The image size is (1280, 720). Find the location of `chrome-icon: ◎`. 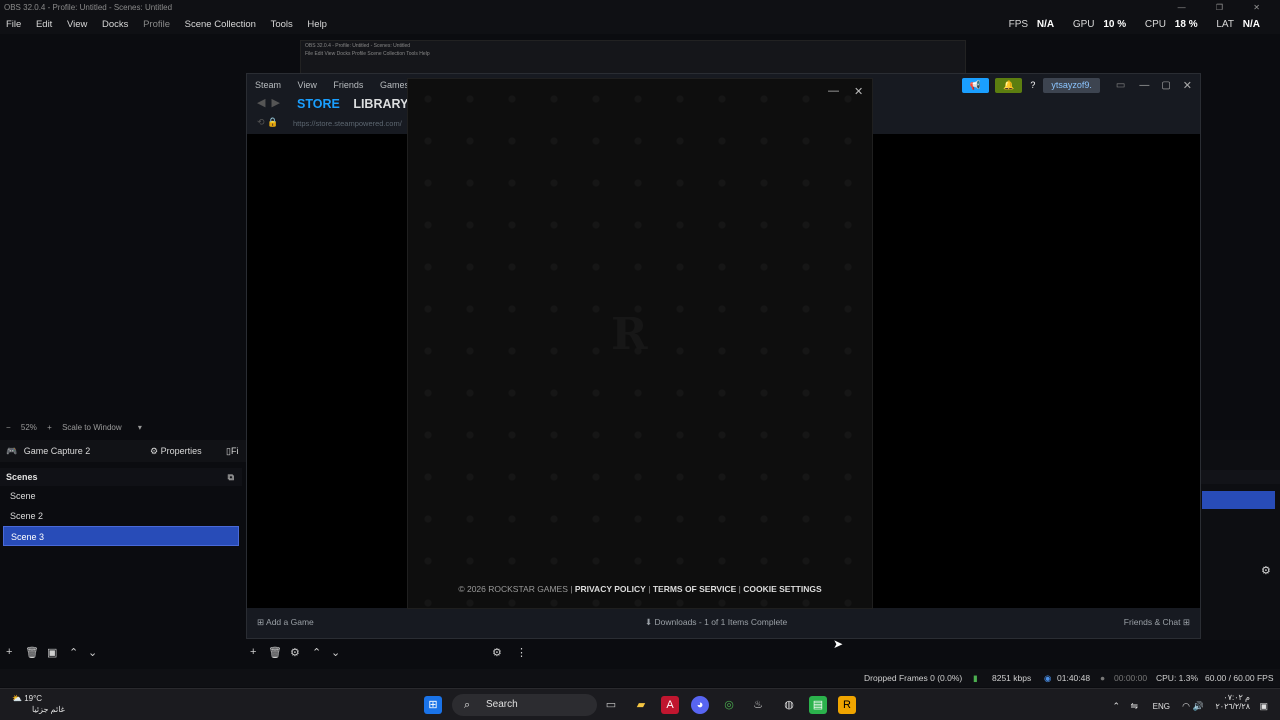

chrome-icon: ◎ is located at coordinates (729, 705).